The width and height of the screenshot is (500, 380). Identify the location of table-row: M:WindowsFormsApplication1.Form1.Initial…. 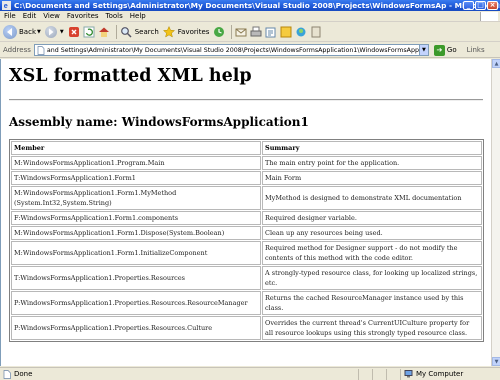
(246, 253).